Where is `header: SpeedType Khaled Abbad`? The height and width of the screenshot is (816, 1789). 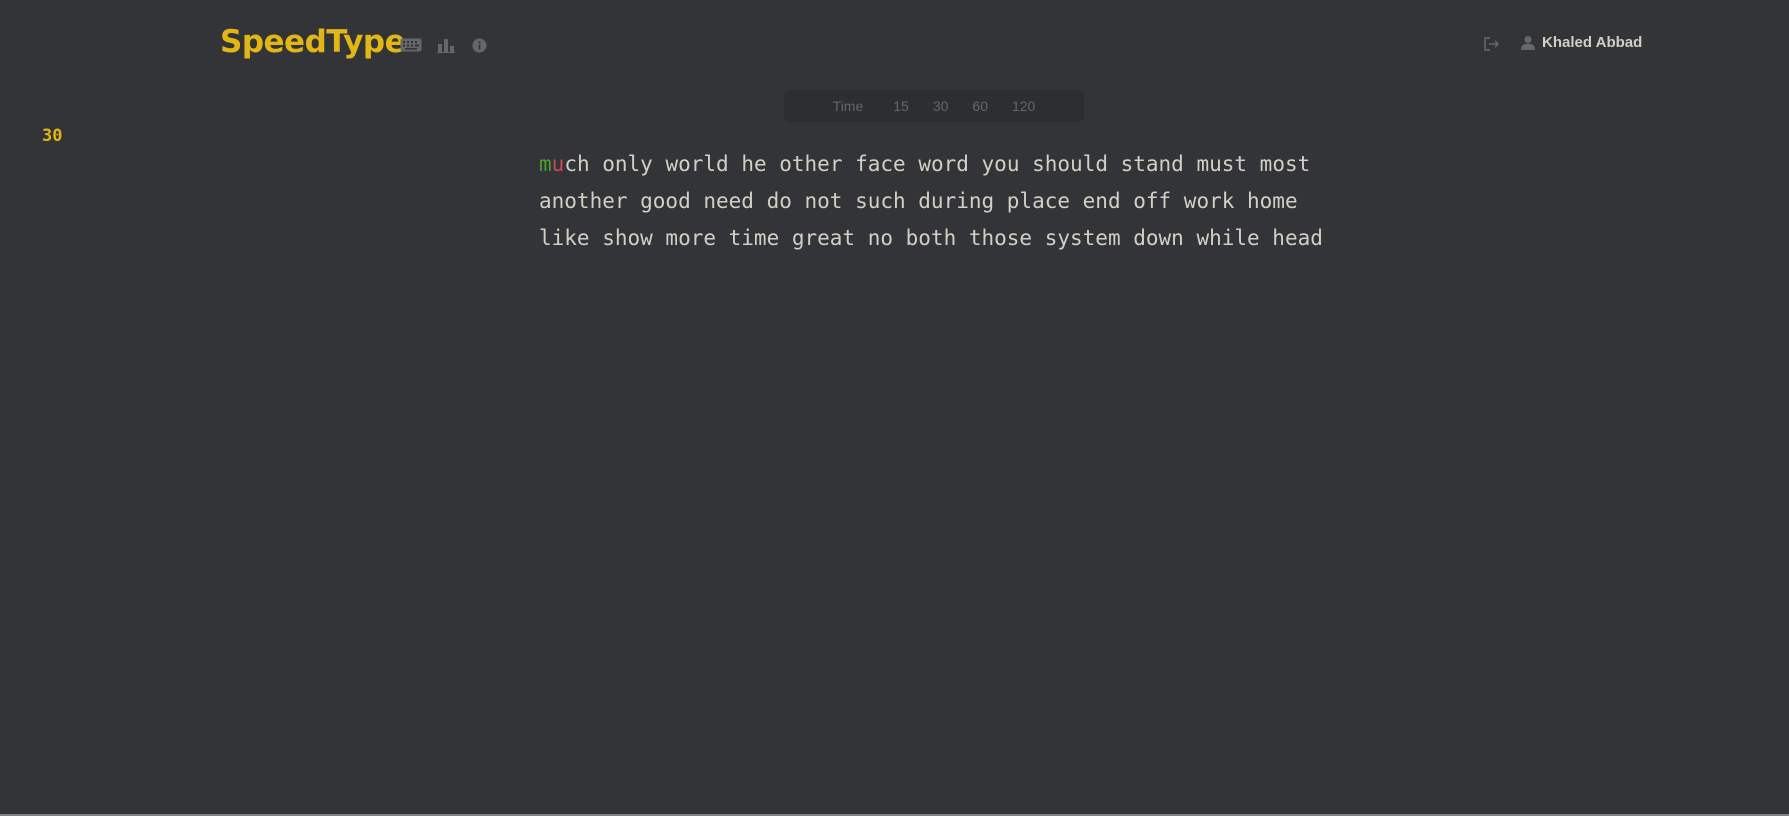
header: SpeedType Khaled Abbad is located at coordinates (894, 45).